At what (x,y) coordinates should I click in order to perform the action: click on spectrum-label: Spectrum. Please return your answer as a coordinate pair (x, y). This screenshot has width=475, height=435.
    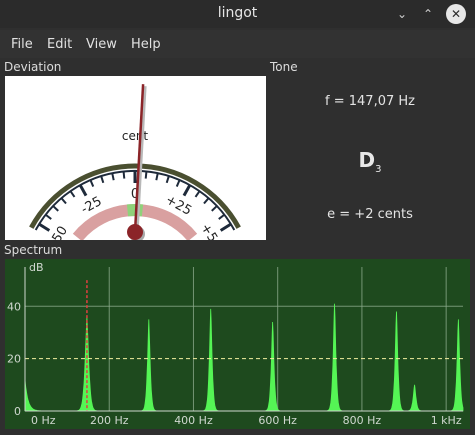
    Looking at the image, I should click on (33, 250).